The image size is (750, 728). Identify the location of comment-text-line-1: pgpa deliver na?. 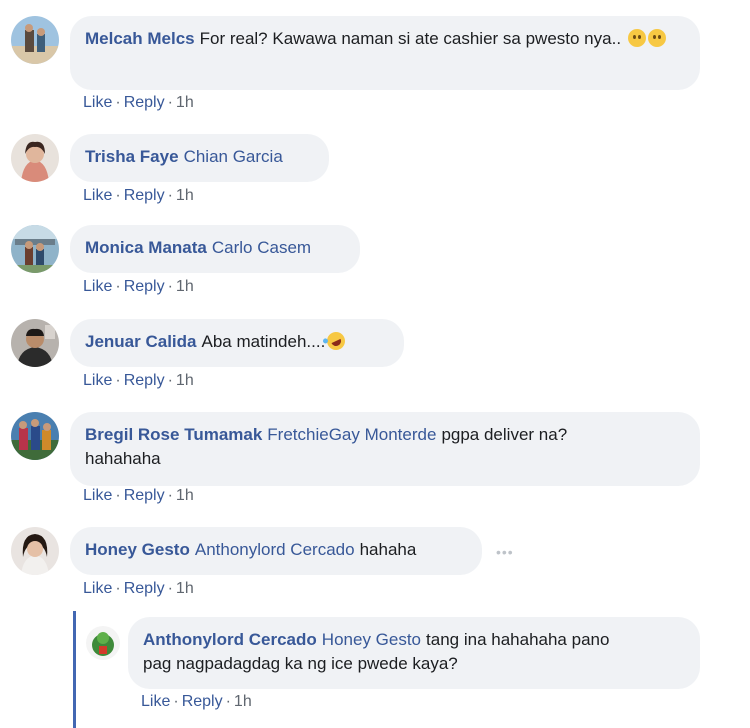
(504, 434).